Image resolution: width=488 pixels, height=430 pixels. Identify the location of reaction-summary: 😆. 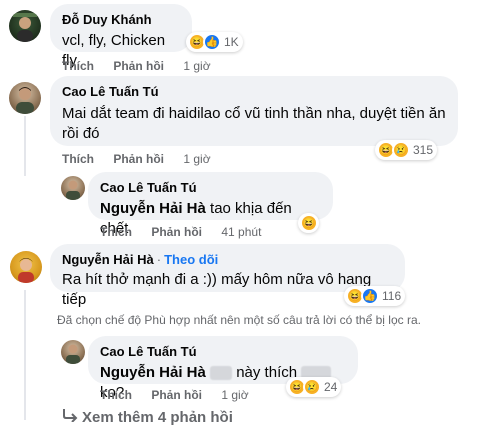
(308, 223).